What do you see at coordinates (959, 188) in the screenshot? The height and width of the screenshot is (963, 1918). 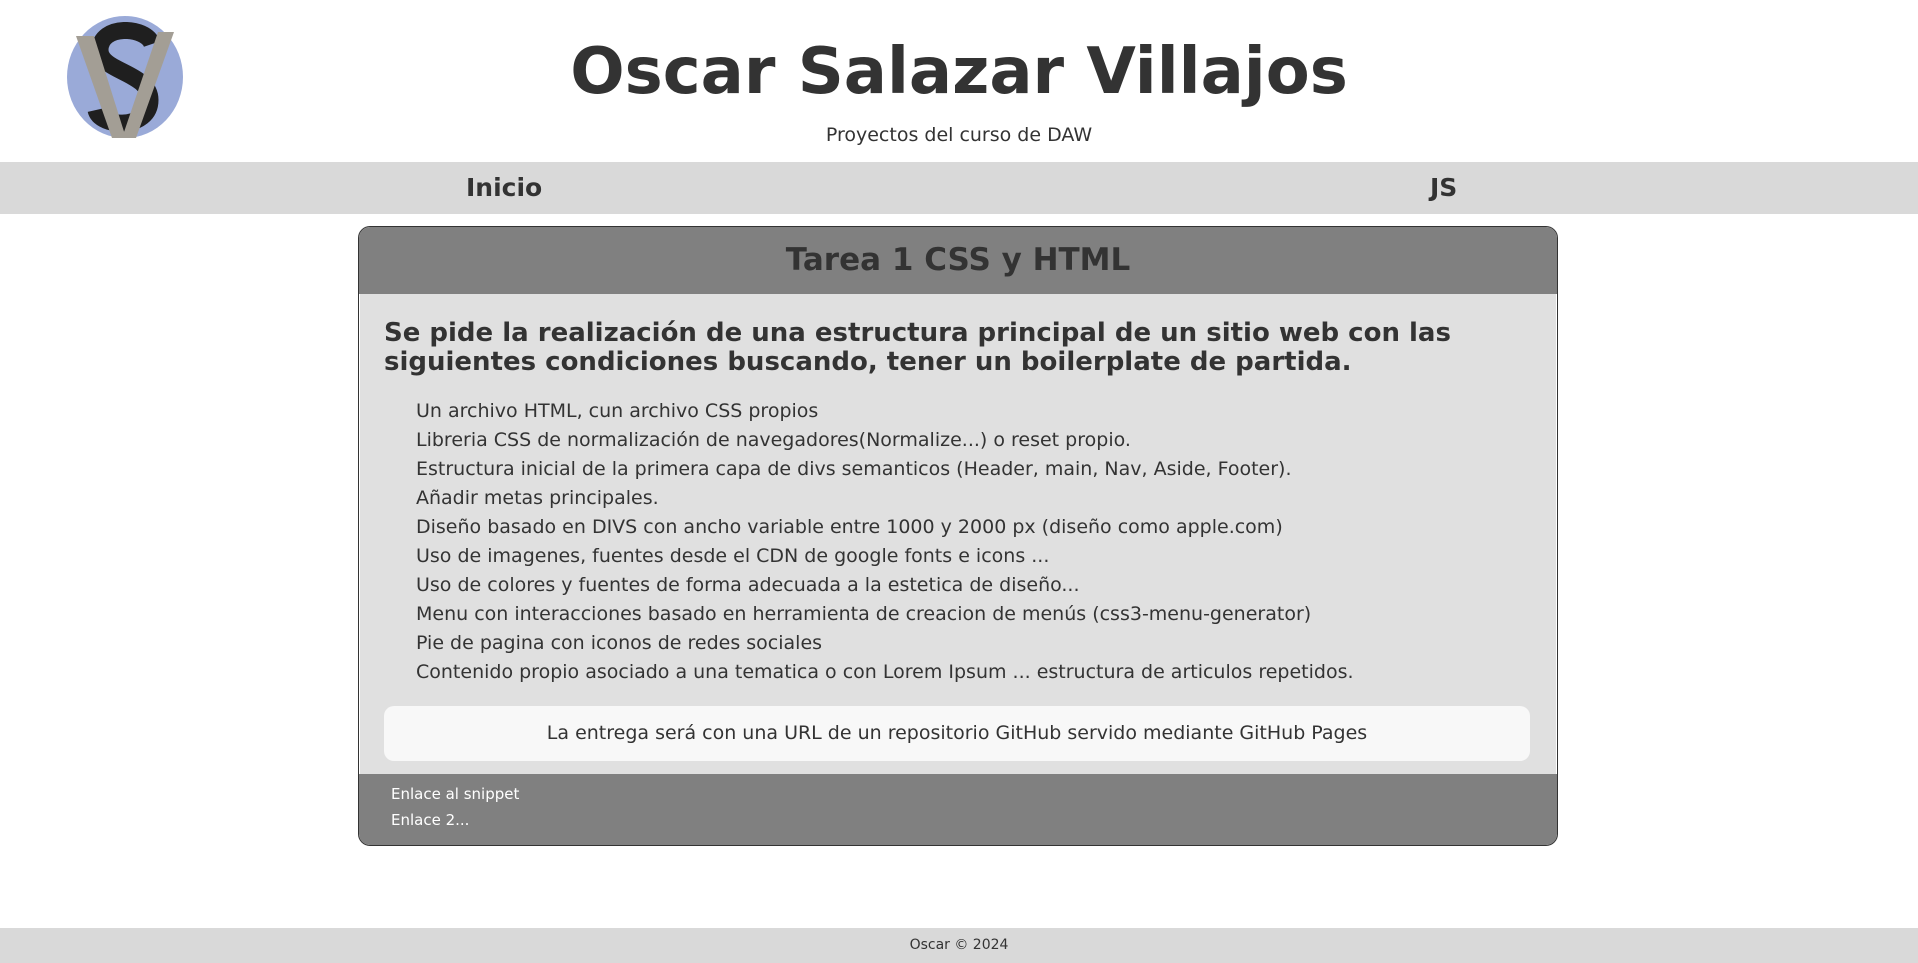 I see `main-nav: Inicio JS` at bounding box center [959, 188].